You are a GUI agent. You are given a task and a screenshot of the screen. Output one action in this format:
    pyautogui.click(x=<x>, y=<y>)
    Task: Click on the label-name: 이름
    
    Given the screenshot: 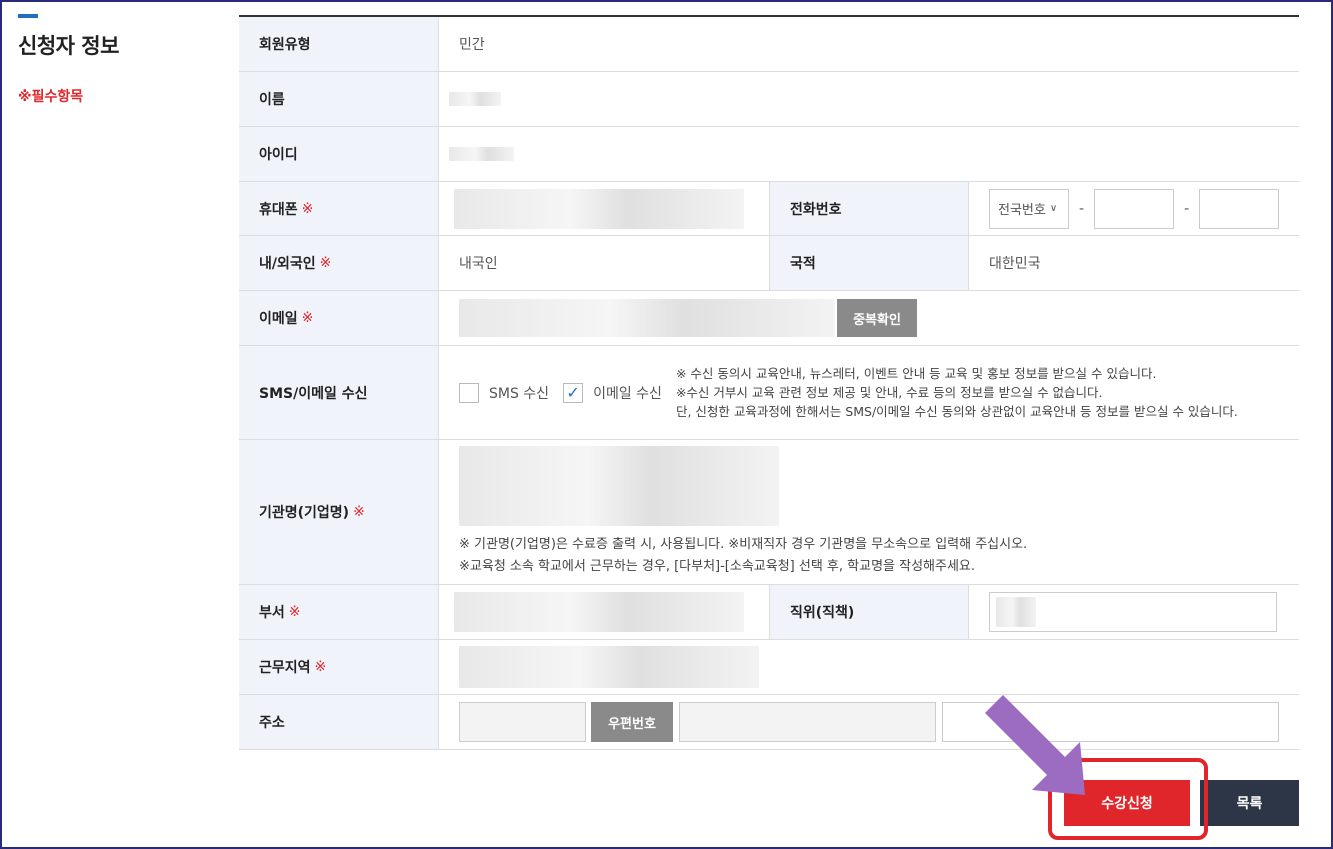 What is the action you would take?
    pyautogui.click(x=339, y=99)
    